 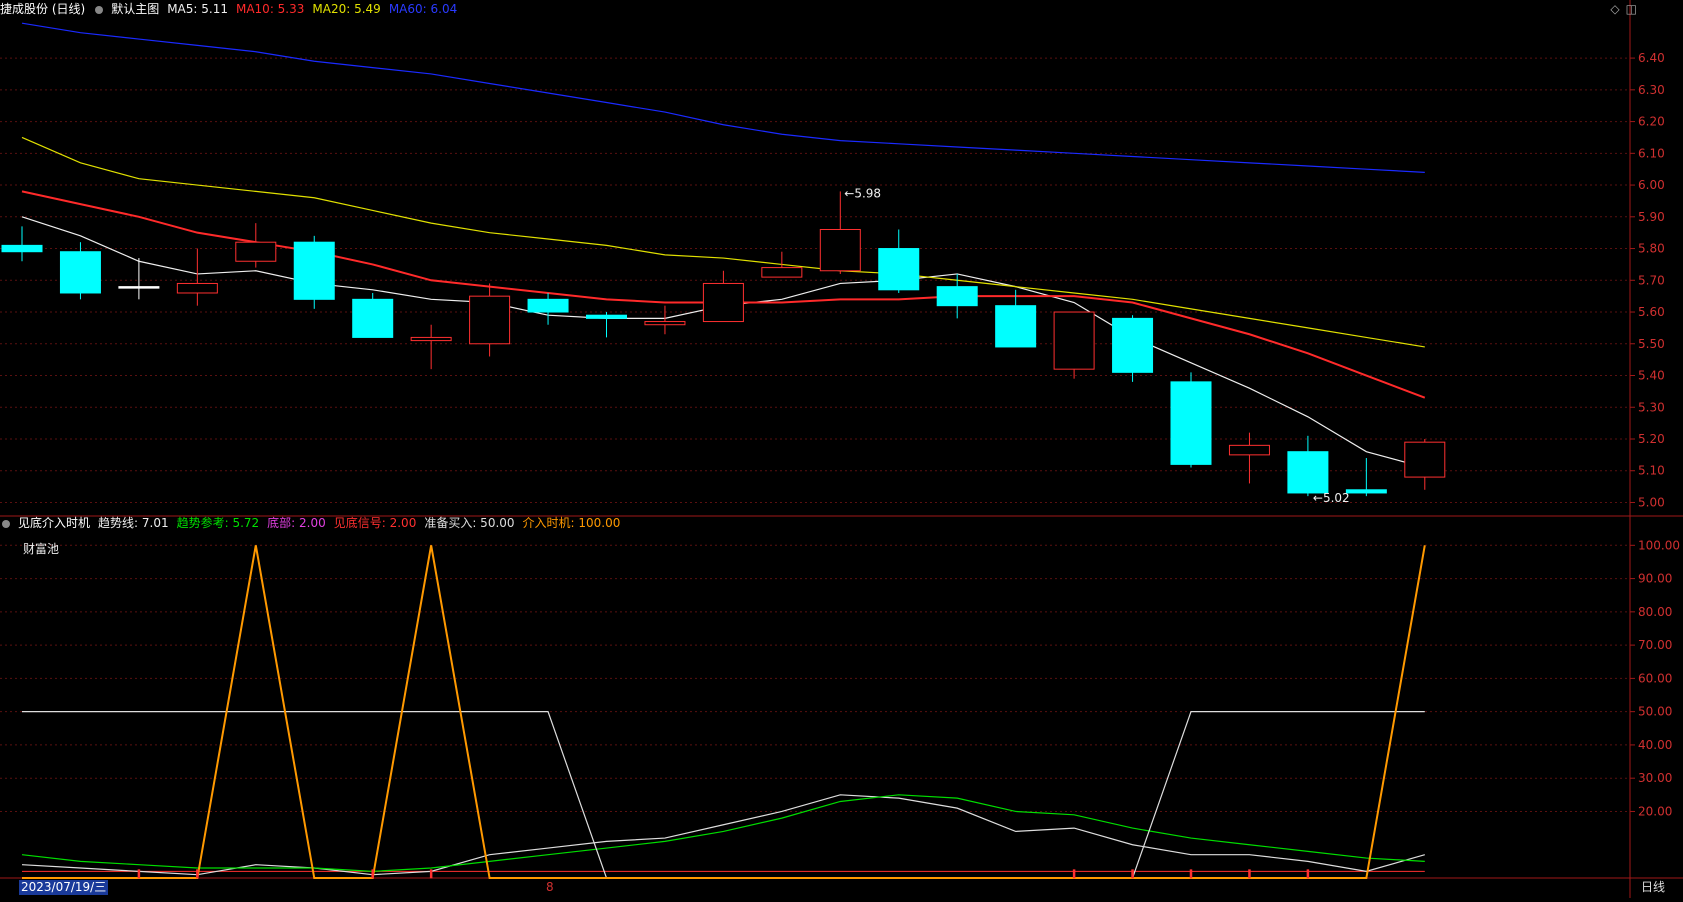 What do you see at coordinates (1655, 645) in the screenshot?
I see `y-tick-label: 70.00` at bounding box center [1655, 645].